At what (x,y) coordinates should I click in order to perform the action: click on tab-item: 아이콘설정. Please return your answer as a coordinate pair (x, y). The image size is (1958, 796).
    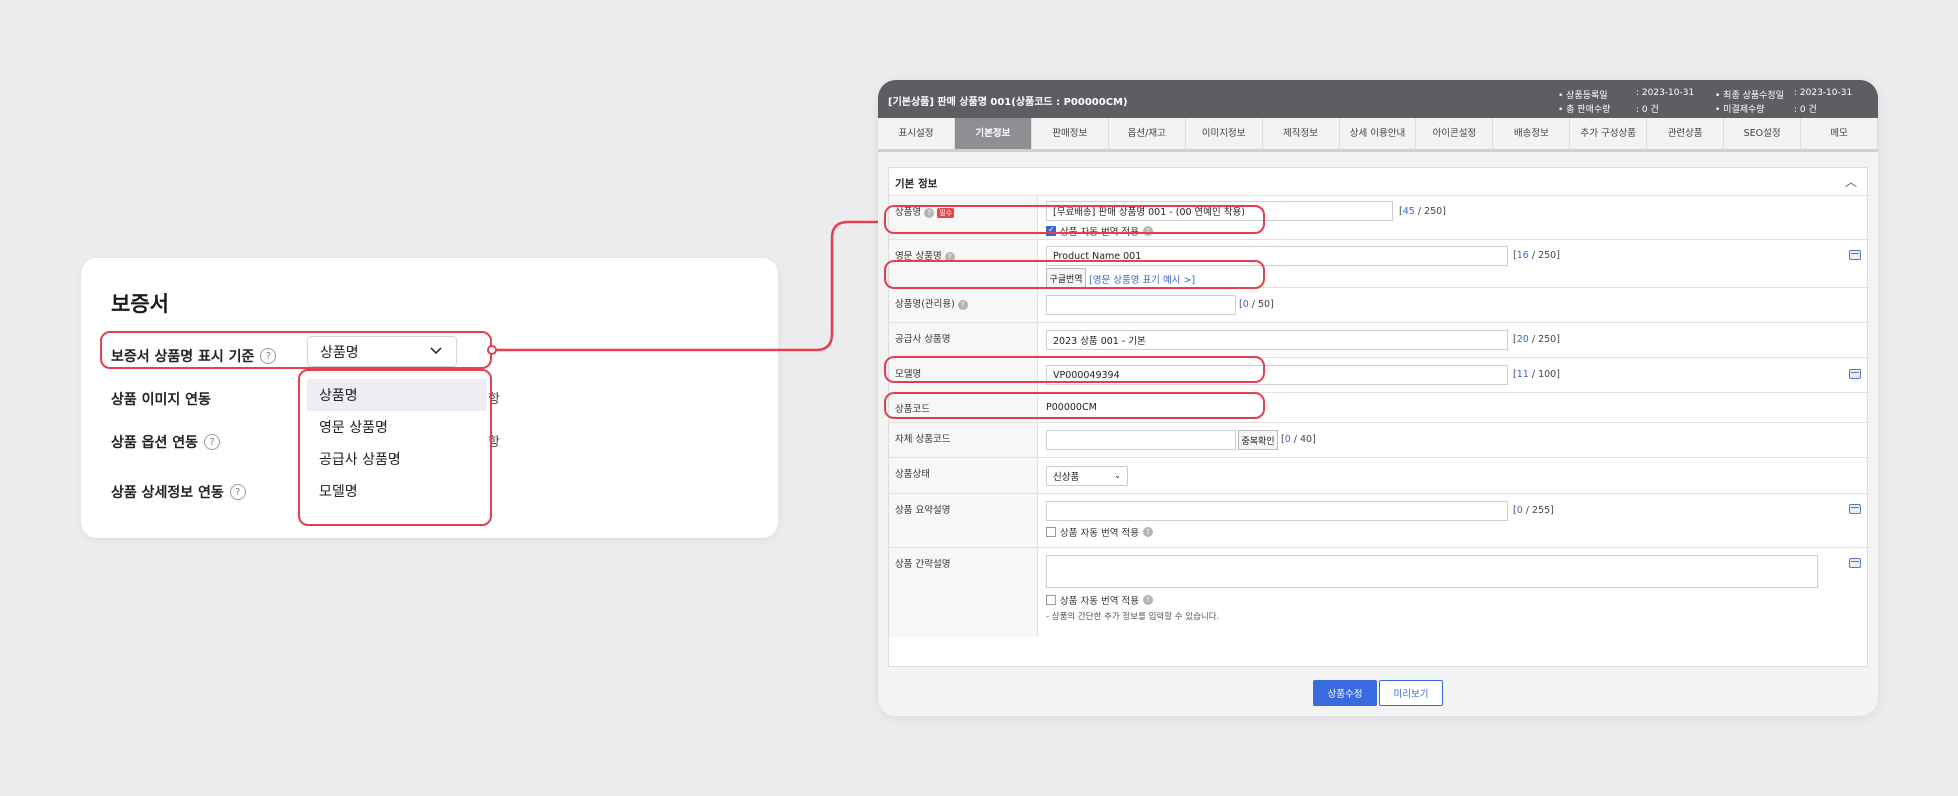
    Looking at the image, I should click on (1455, 133).